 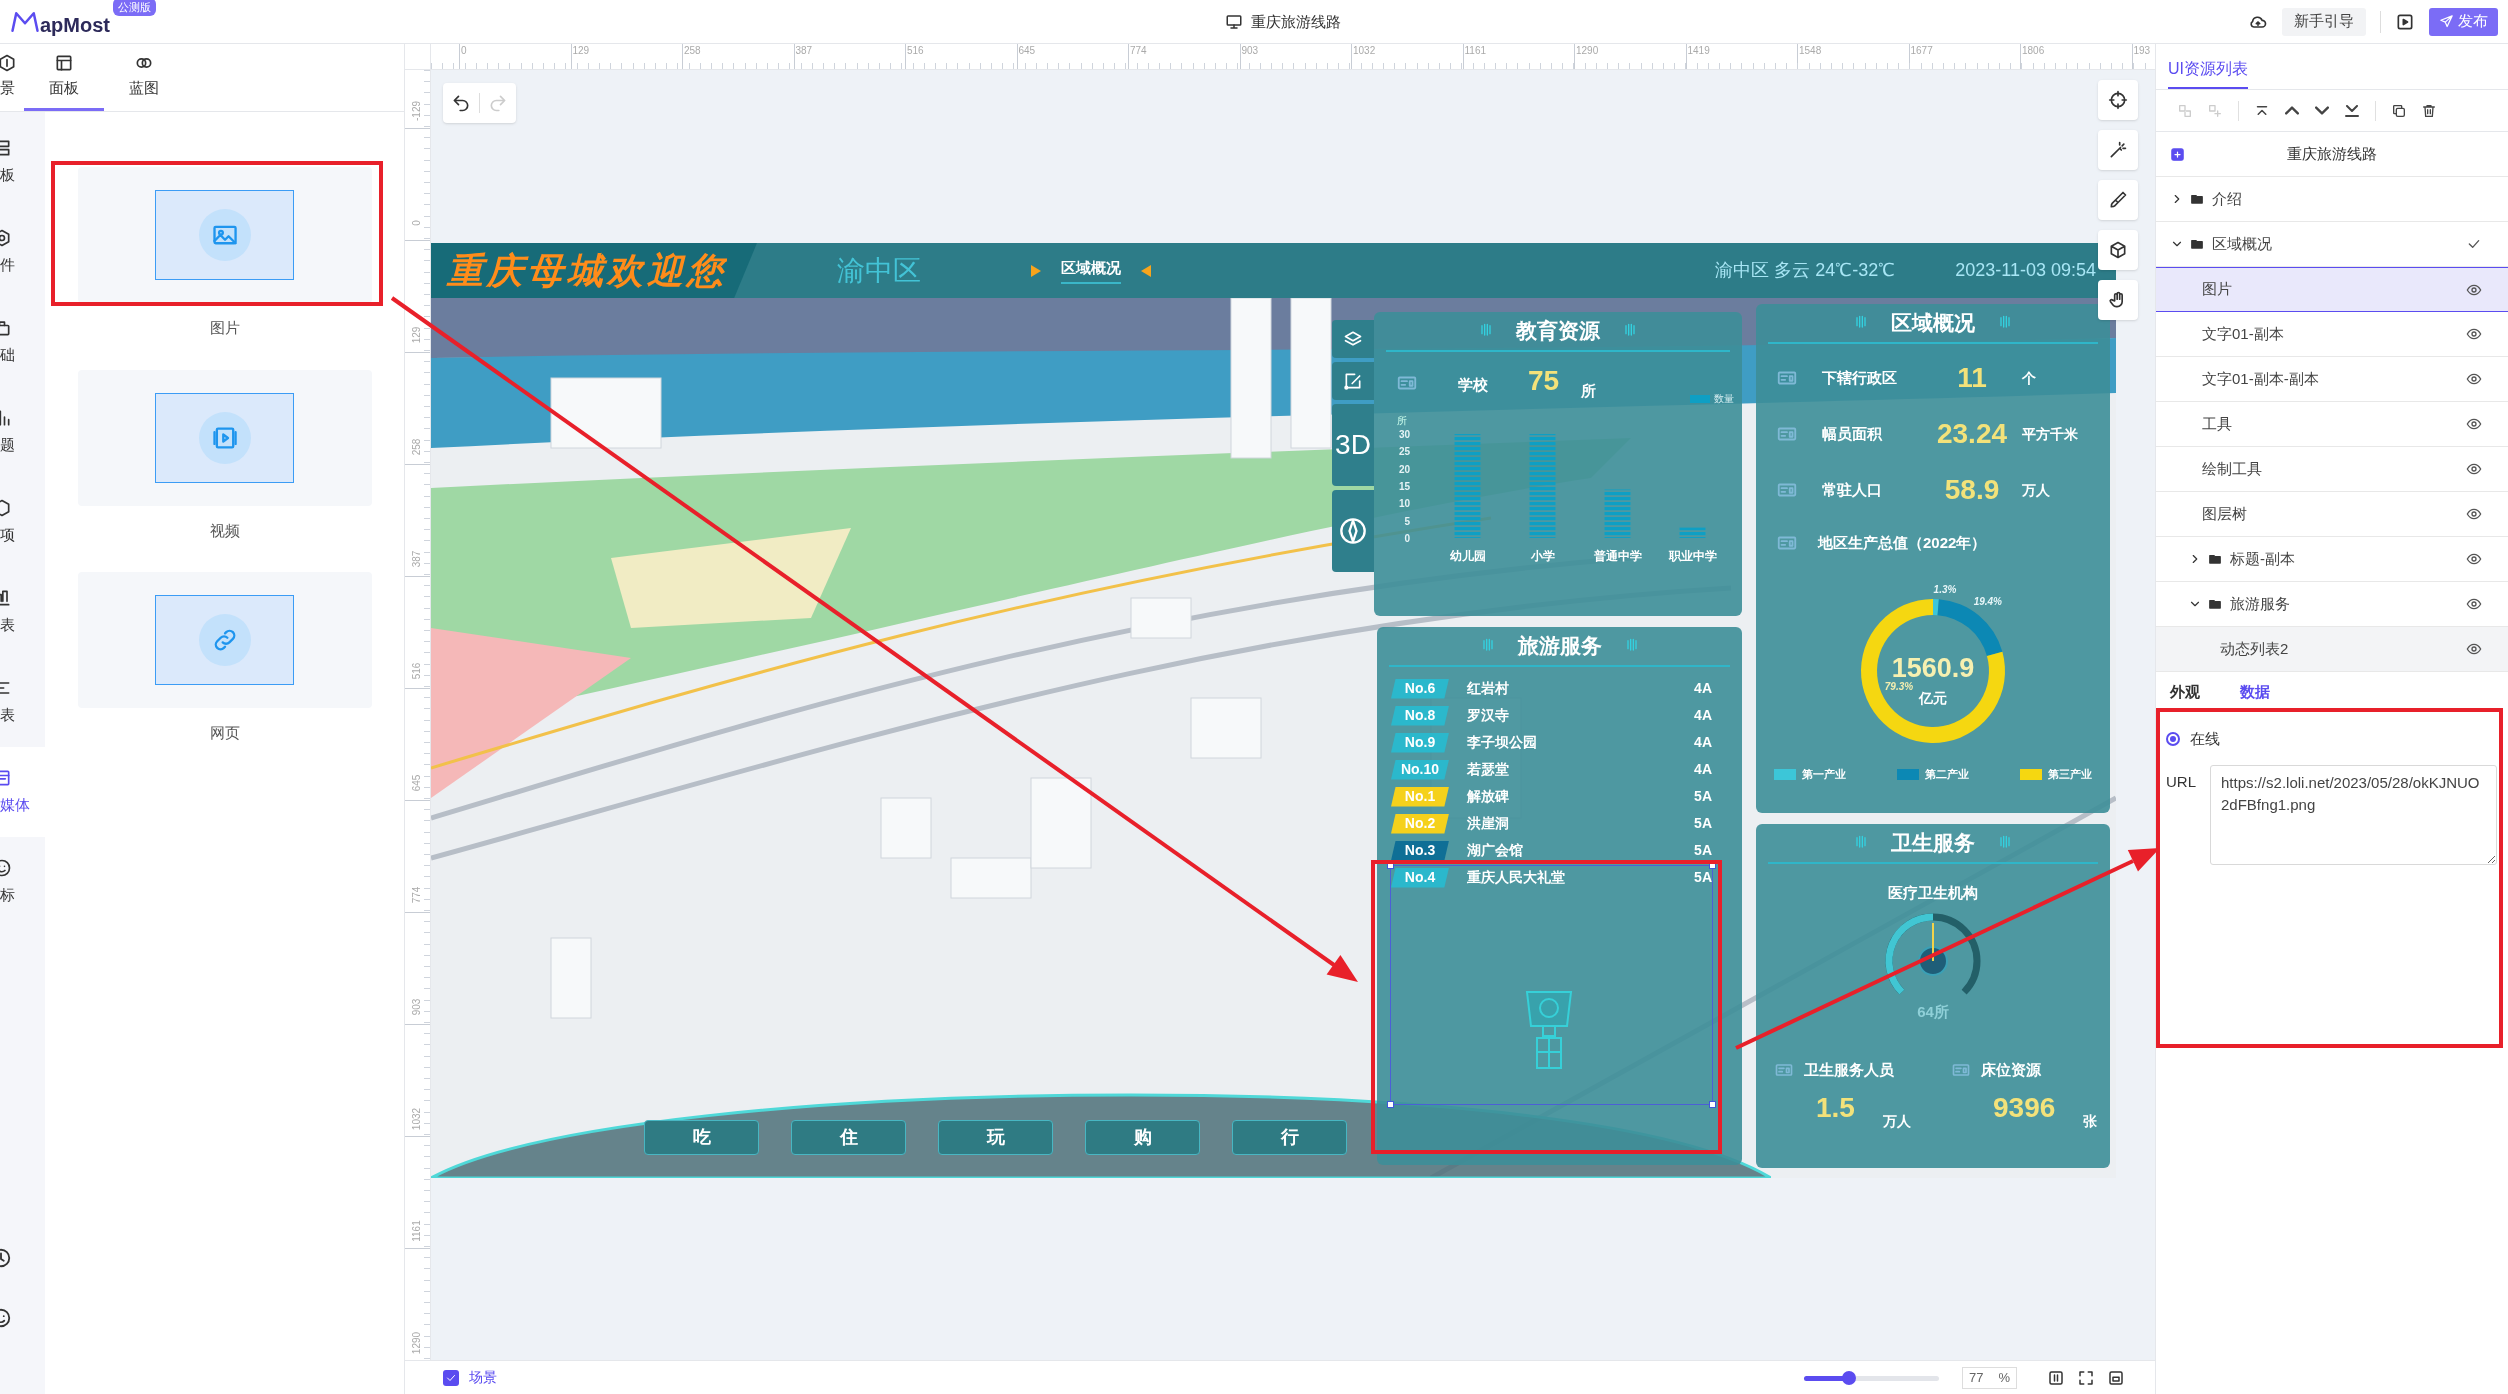 I want to click on legend-label: 数量, so click(x=1724, y=399).